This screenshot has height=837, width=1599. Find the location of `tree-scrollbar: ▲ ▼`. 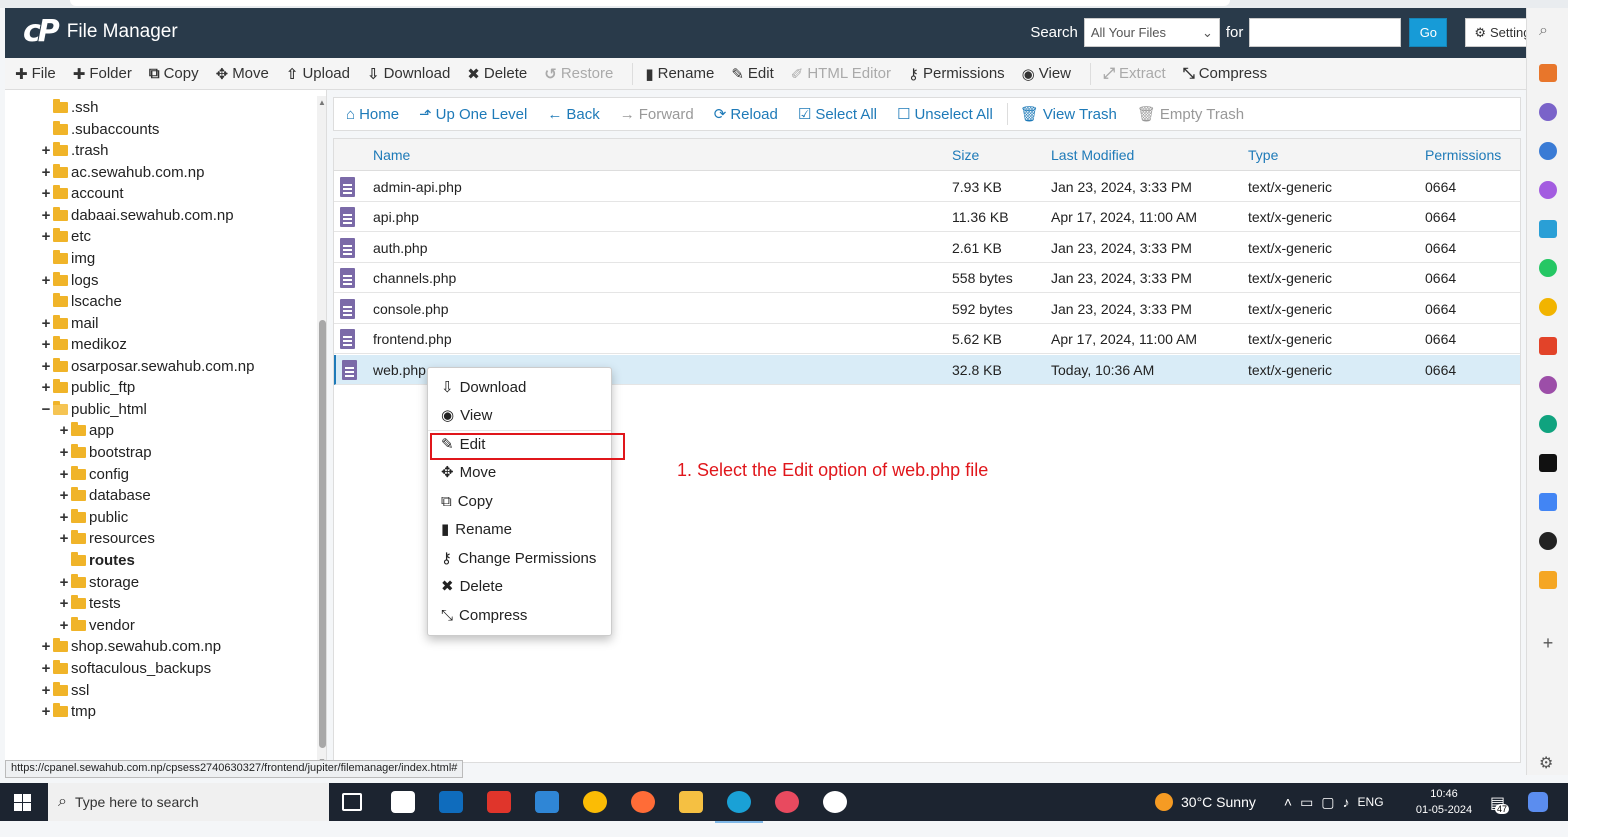

tree-scrollbar: ▲ ▼ is located at coordinates (321, 428).